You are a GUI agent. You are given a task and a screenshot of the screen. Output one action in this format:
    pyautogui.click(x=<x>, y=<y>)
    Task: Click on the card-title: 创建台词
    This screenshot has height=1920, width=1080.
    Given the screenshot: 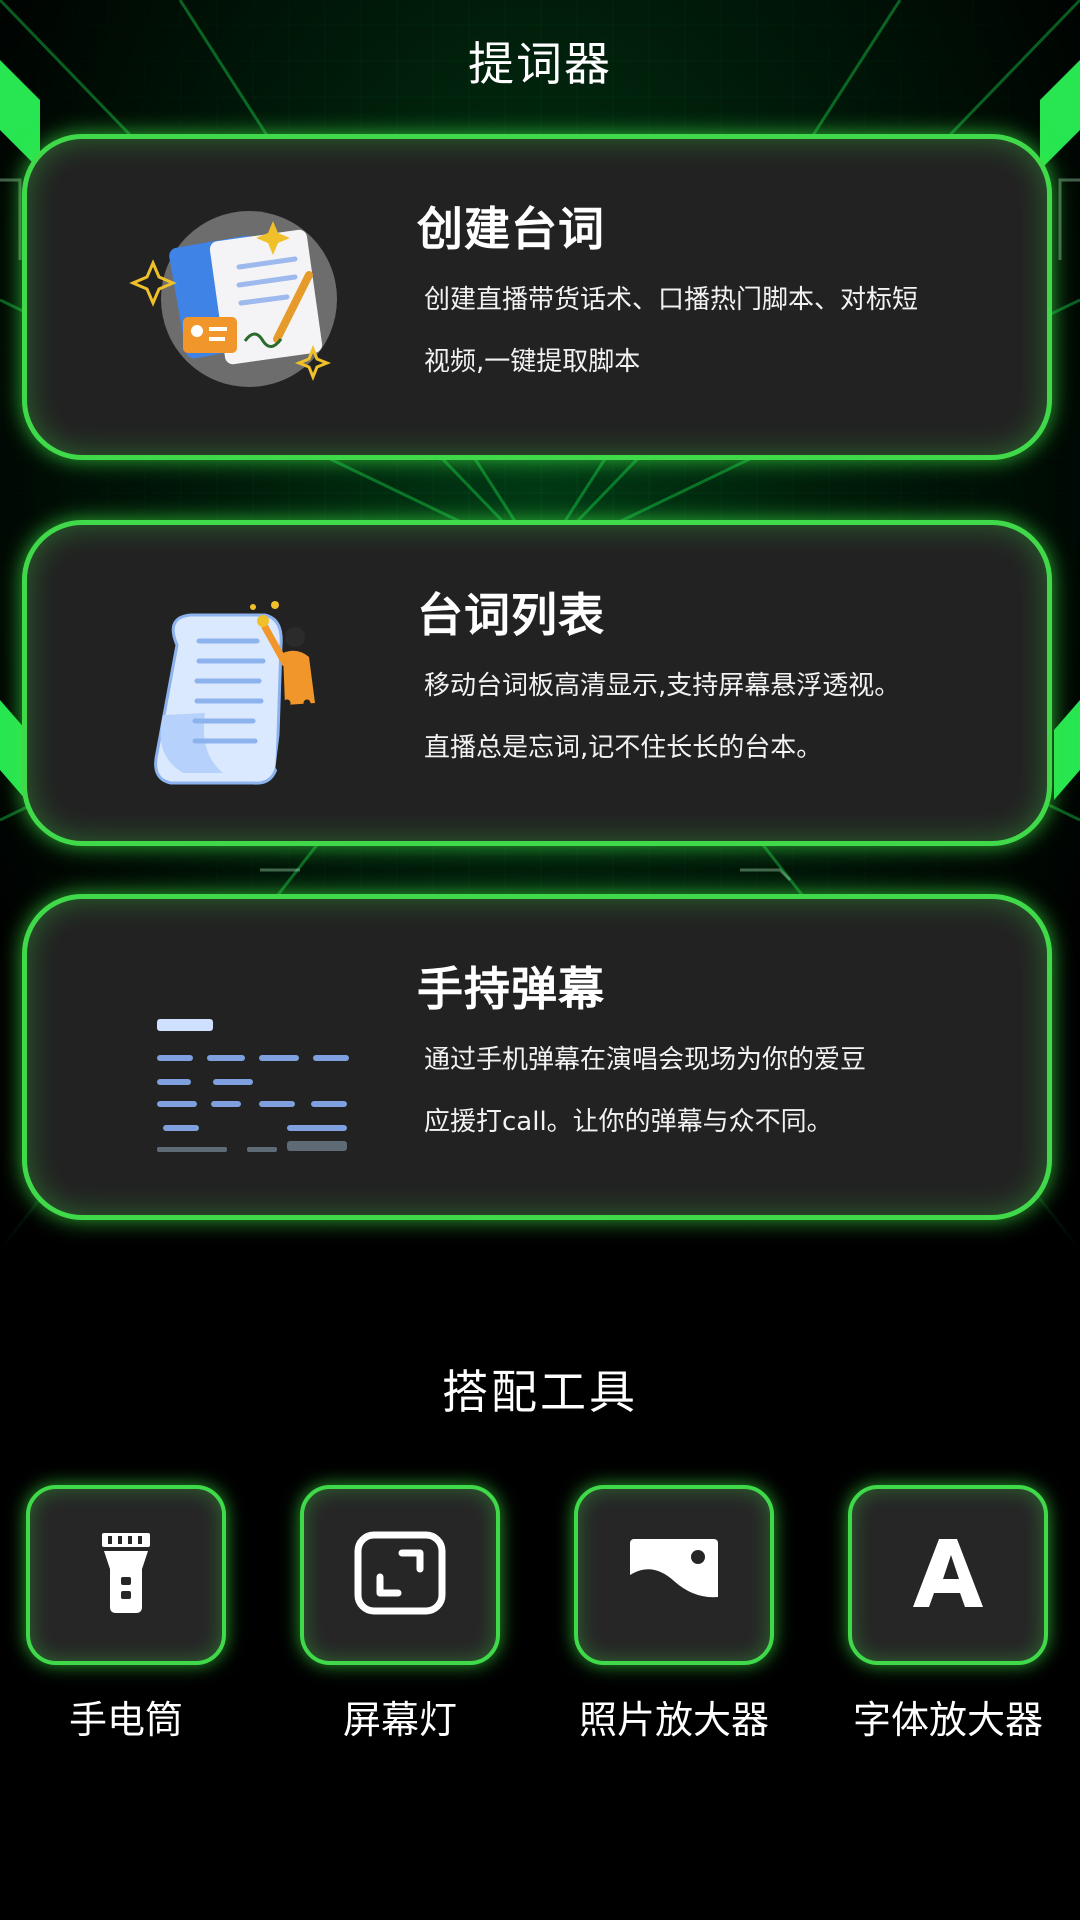 What is the action you would take?
    pyautogui.click(x=511, y=229)
    